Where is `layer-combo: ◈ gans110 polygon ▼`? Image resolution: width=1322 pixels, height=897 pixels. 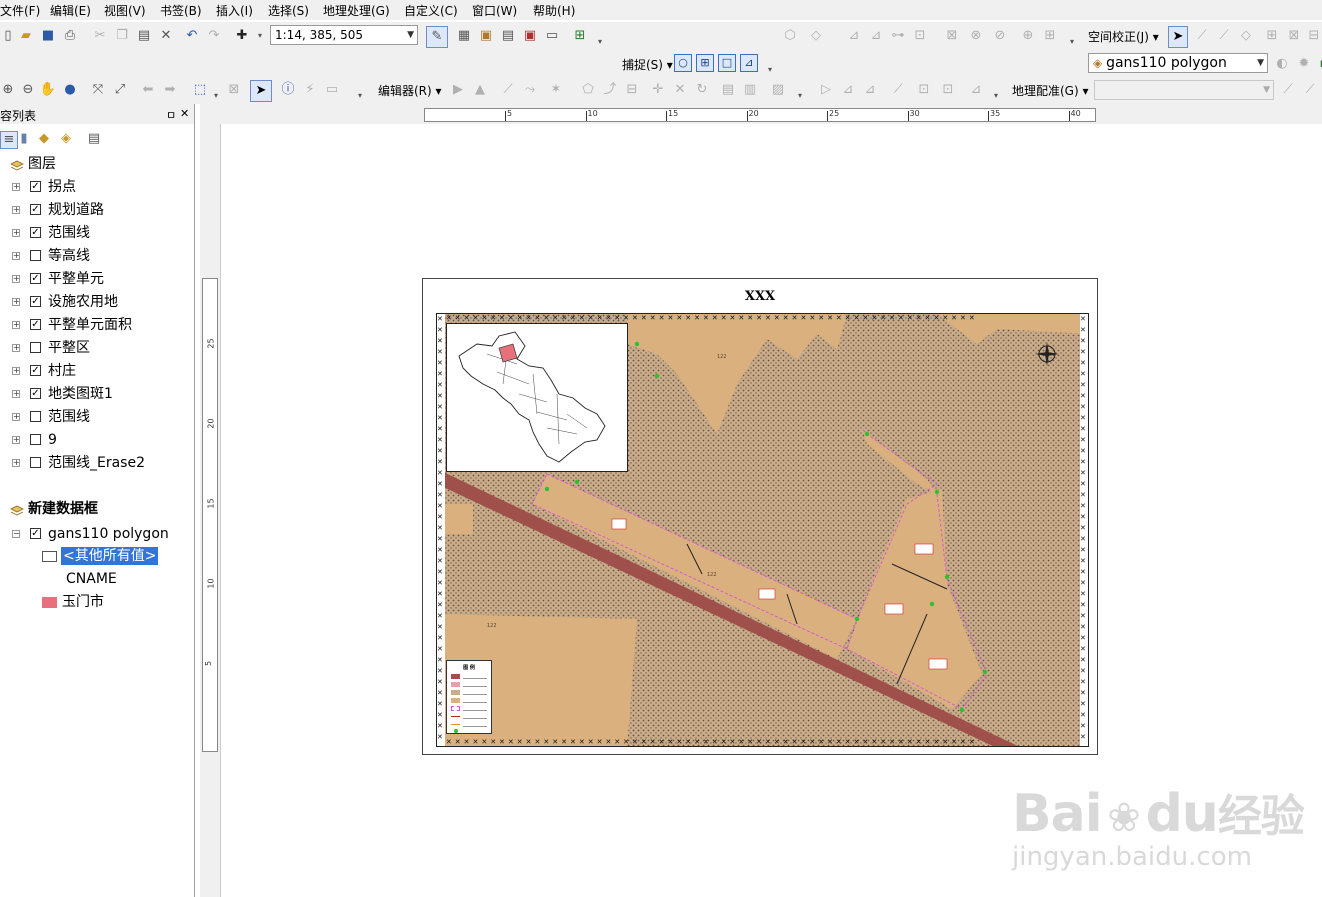
layer-combo: ◈ gans110 polygon ▼ is located at coordinates (1178, 63).